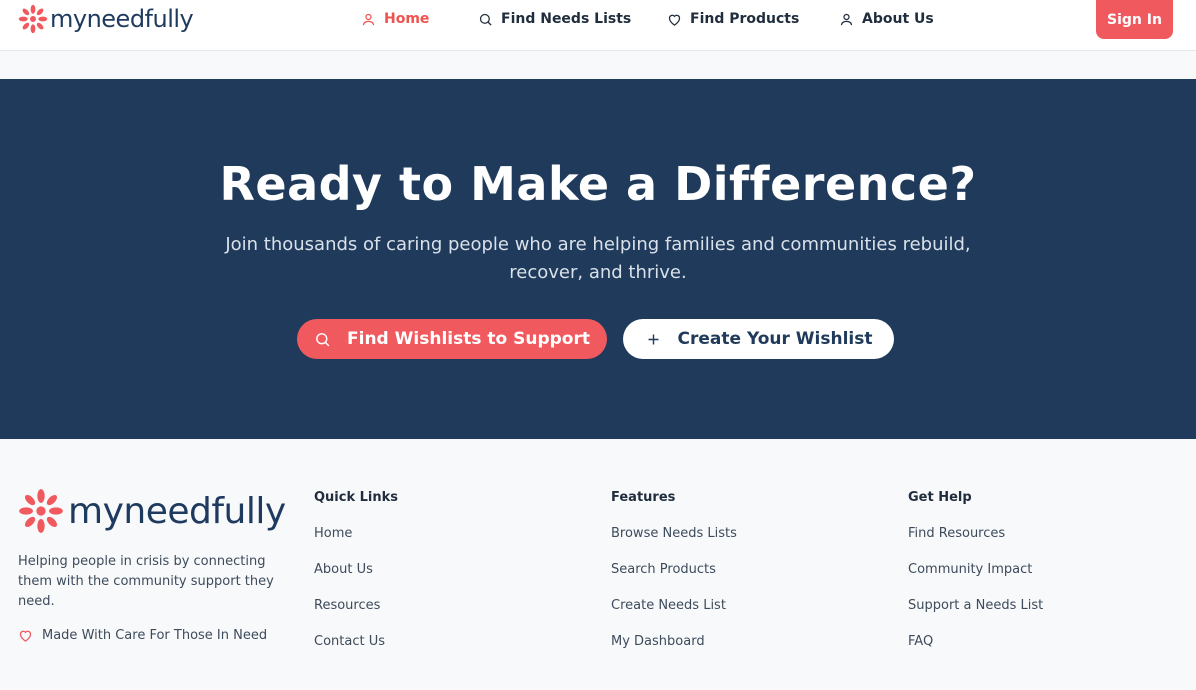 Image resolution: width=1196 pixels, height=690 pixels. I want to click on plus-icon, so click(653, 339).